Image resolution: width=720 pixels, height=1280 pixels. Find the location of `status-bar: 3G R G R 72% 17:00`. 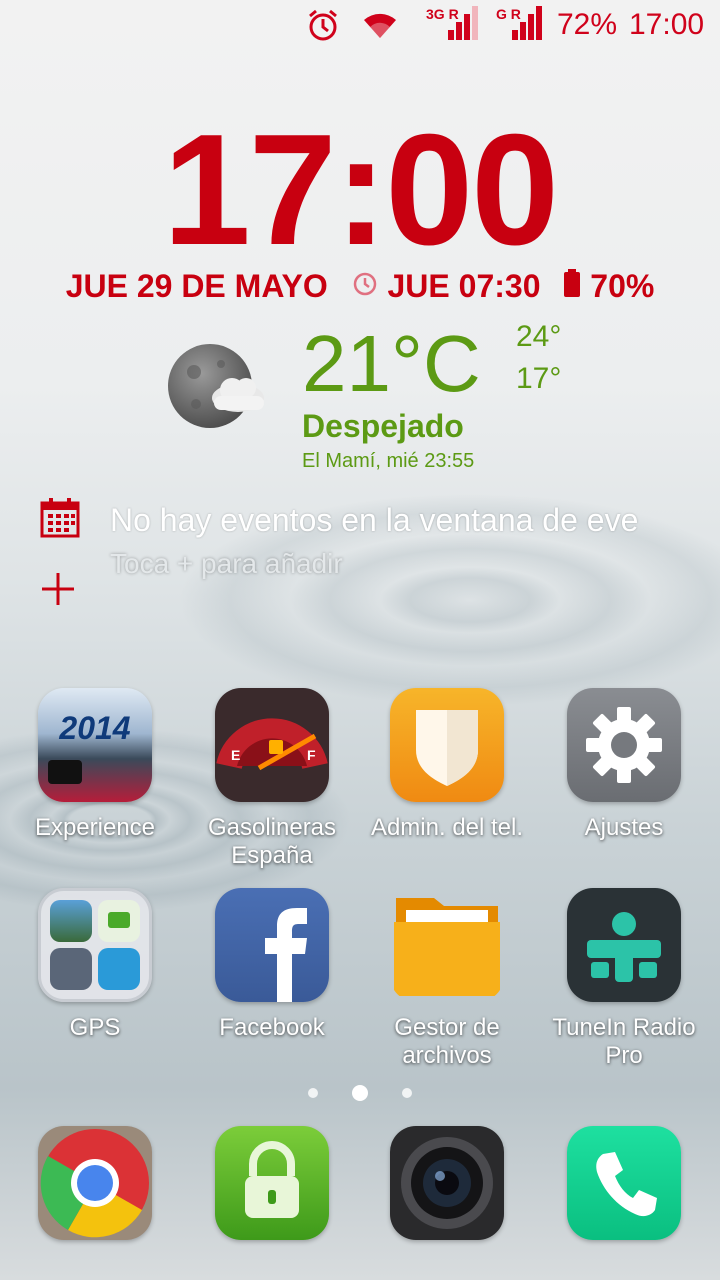

status-bar: 3G R G R 72% 17:00 is located at coordinates (360, 25).